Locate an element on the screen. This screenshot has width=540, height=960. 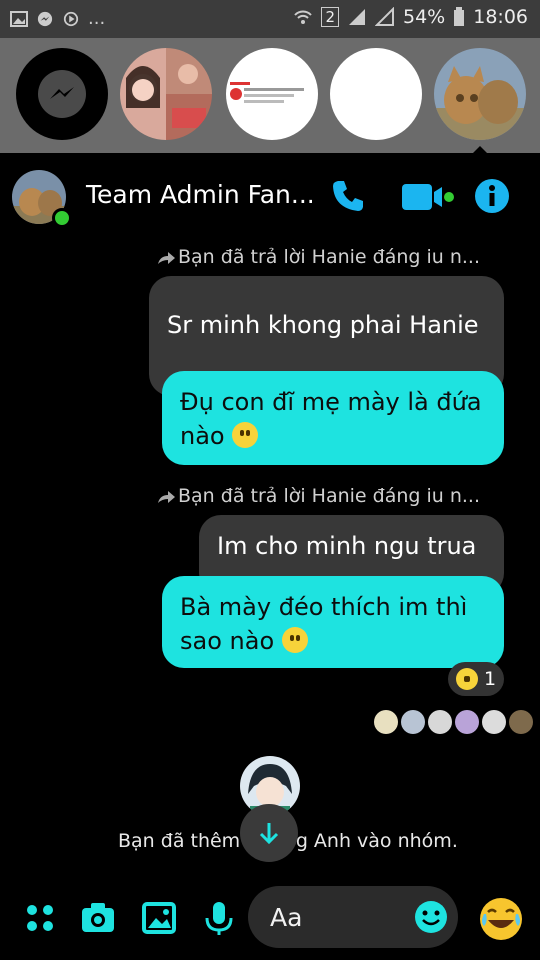
arrow-down-icon is located at coordinates (269, 834).